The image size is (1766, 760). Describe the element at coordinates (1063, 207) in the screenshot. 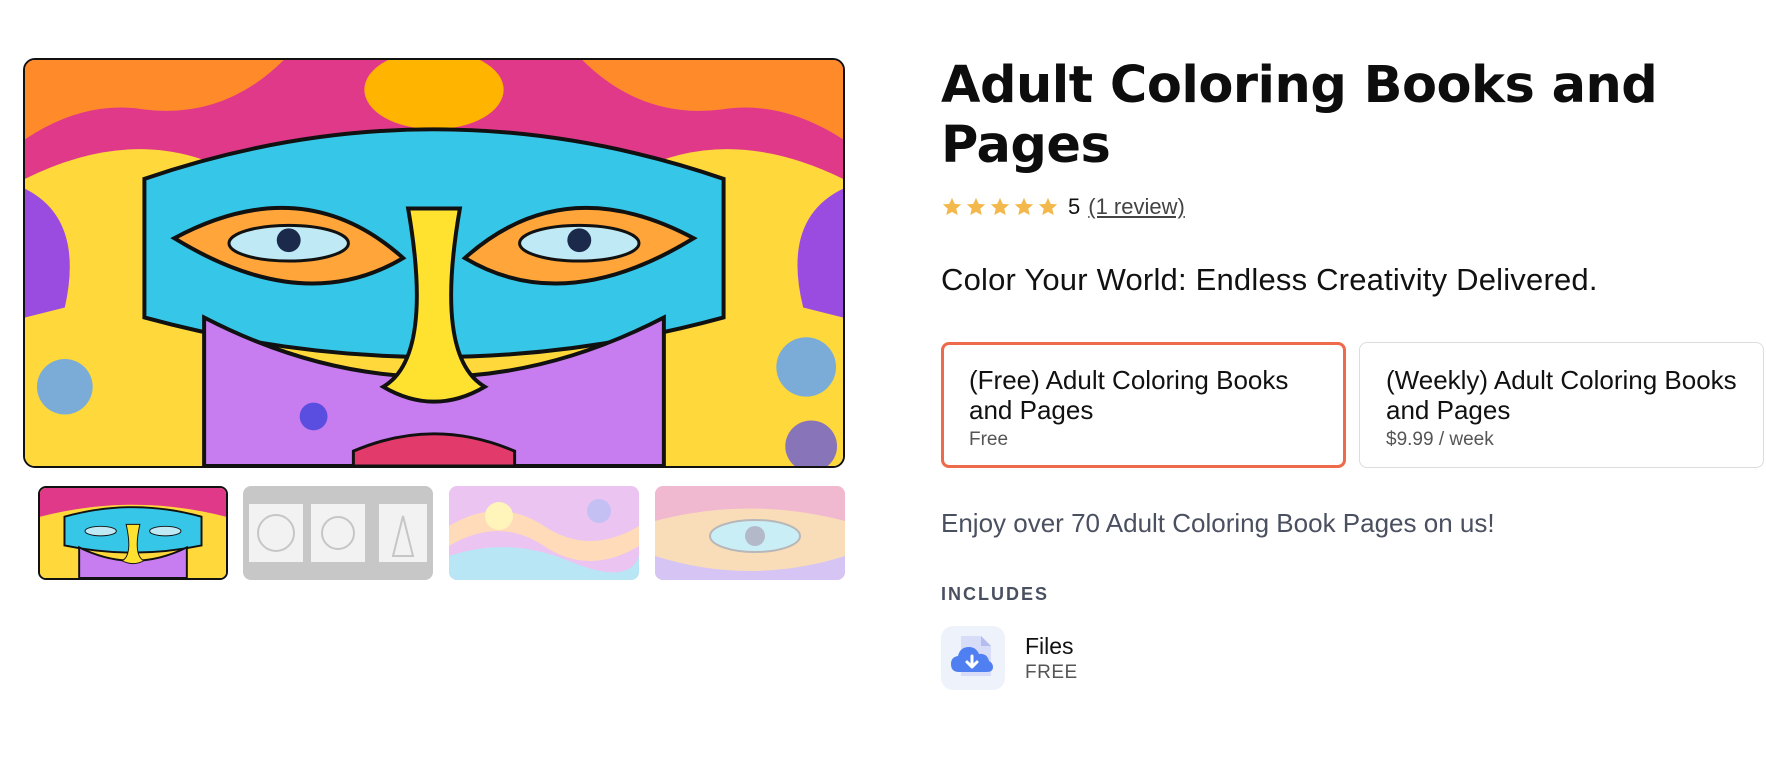

I see `product-rating: 5 (1 review)` at that location.